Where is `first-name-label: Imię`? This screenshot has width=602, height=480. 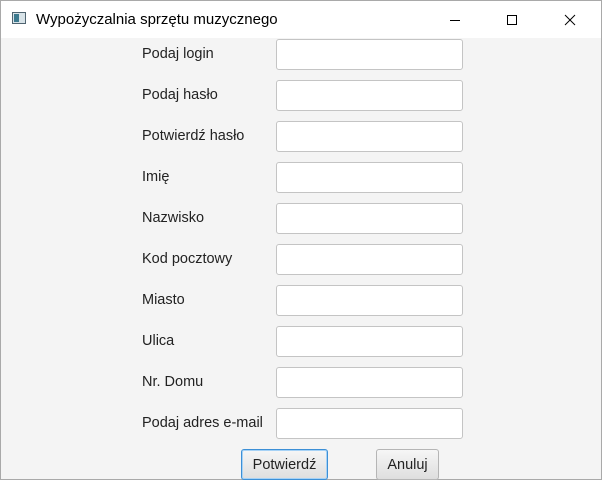
first-name-label: Imię is located at coordinates (156, 177).